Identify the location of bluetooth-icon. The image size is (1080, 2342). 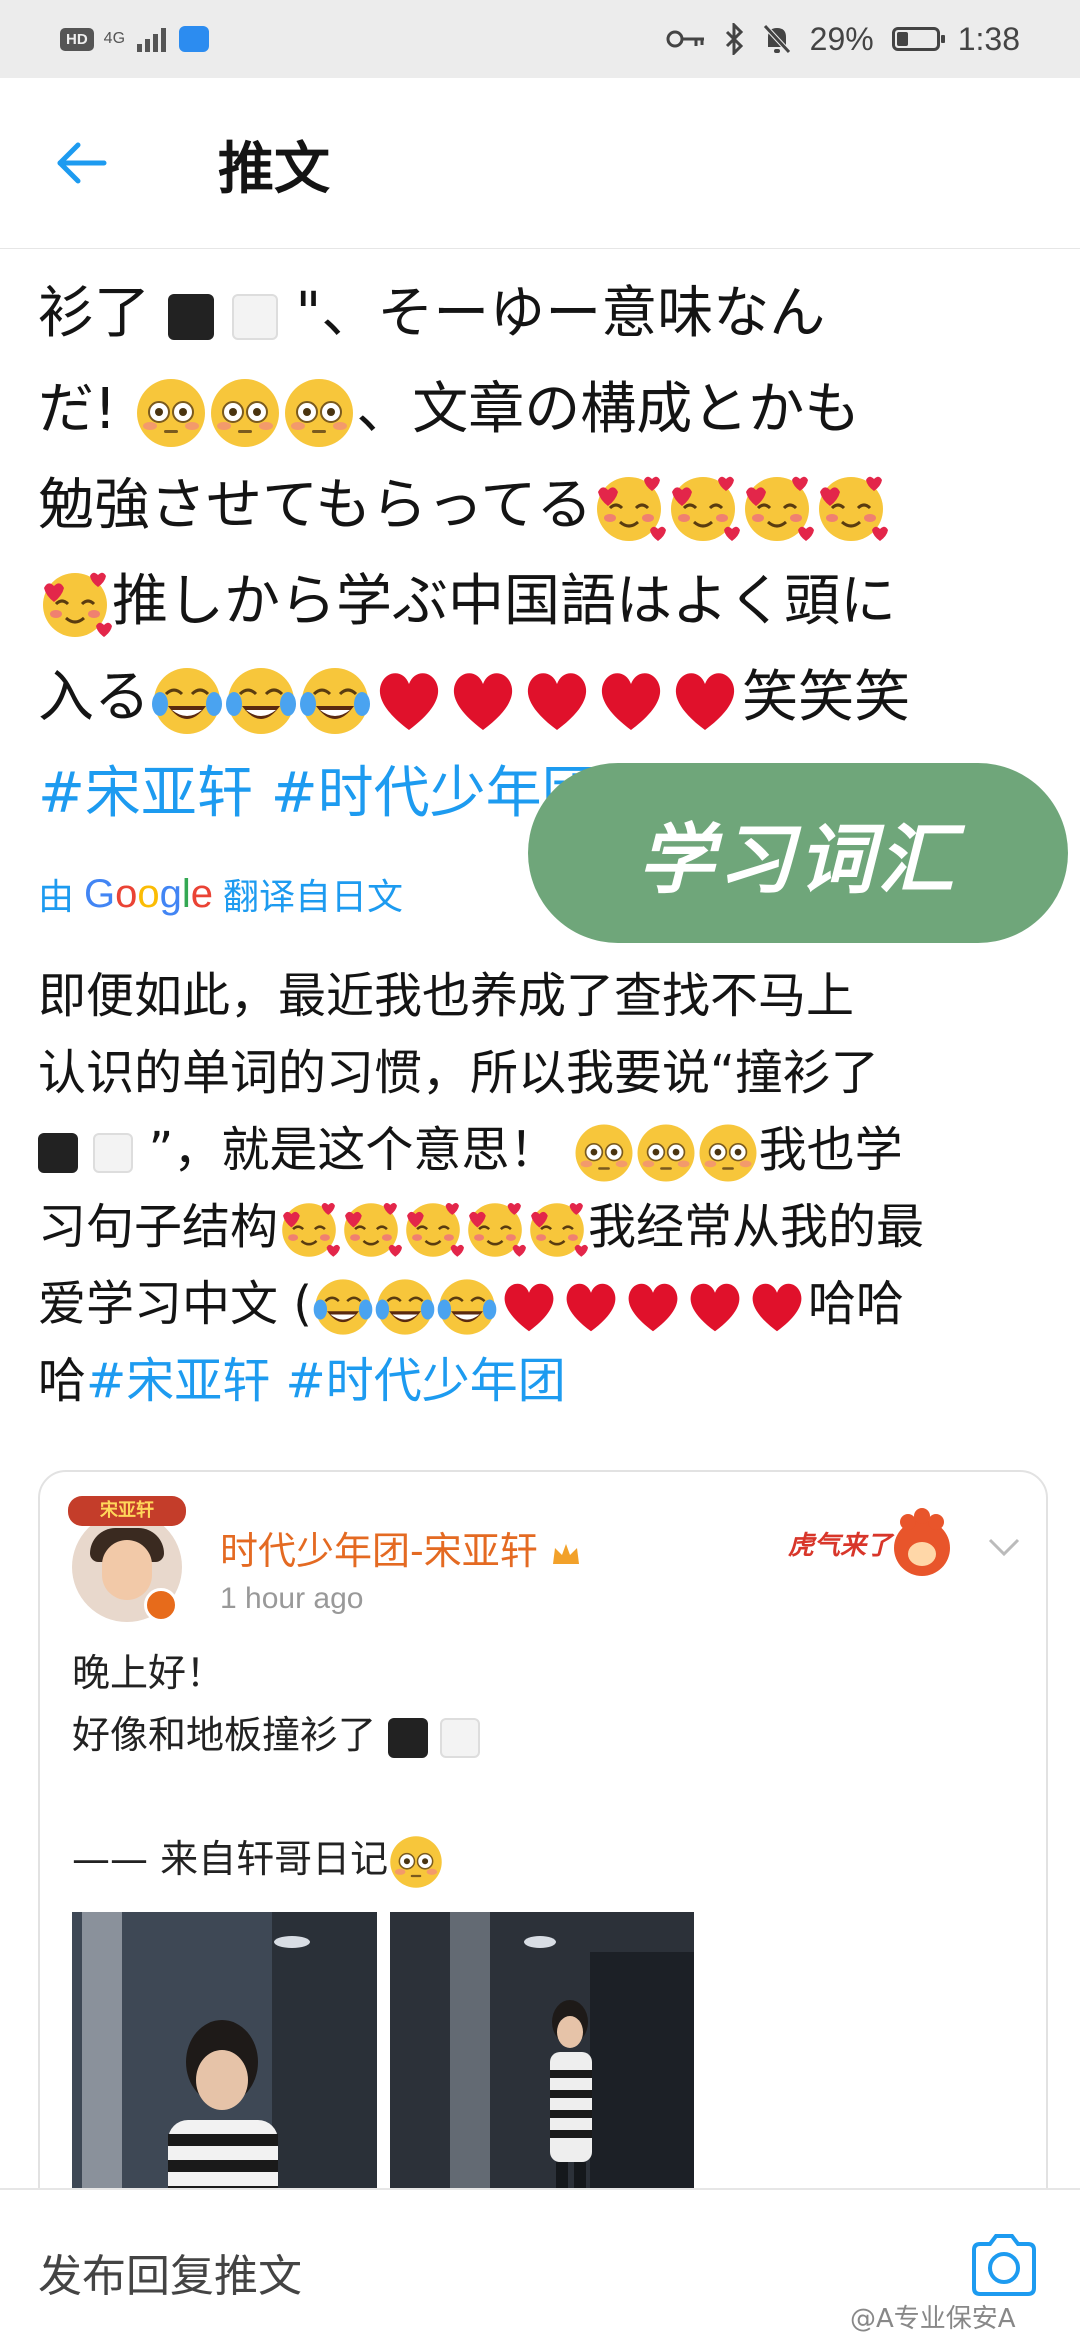
(734, 39).